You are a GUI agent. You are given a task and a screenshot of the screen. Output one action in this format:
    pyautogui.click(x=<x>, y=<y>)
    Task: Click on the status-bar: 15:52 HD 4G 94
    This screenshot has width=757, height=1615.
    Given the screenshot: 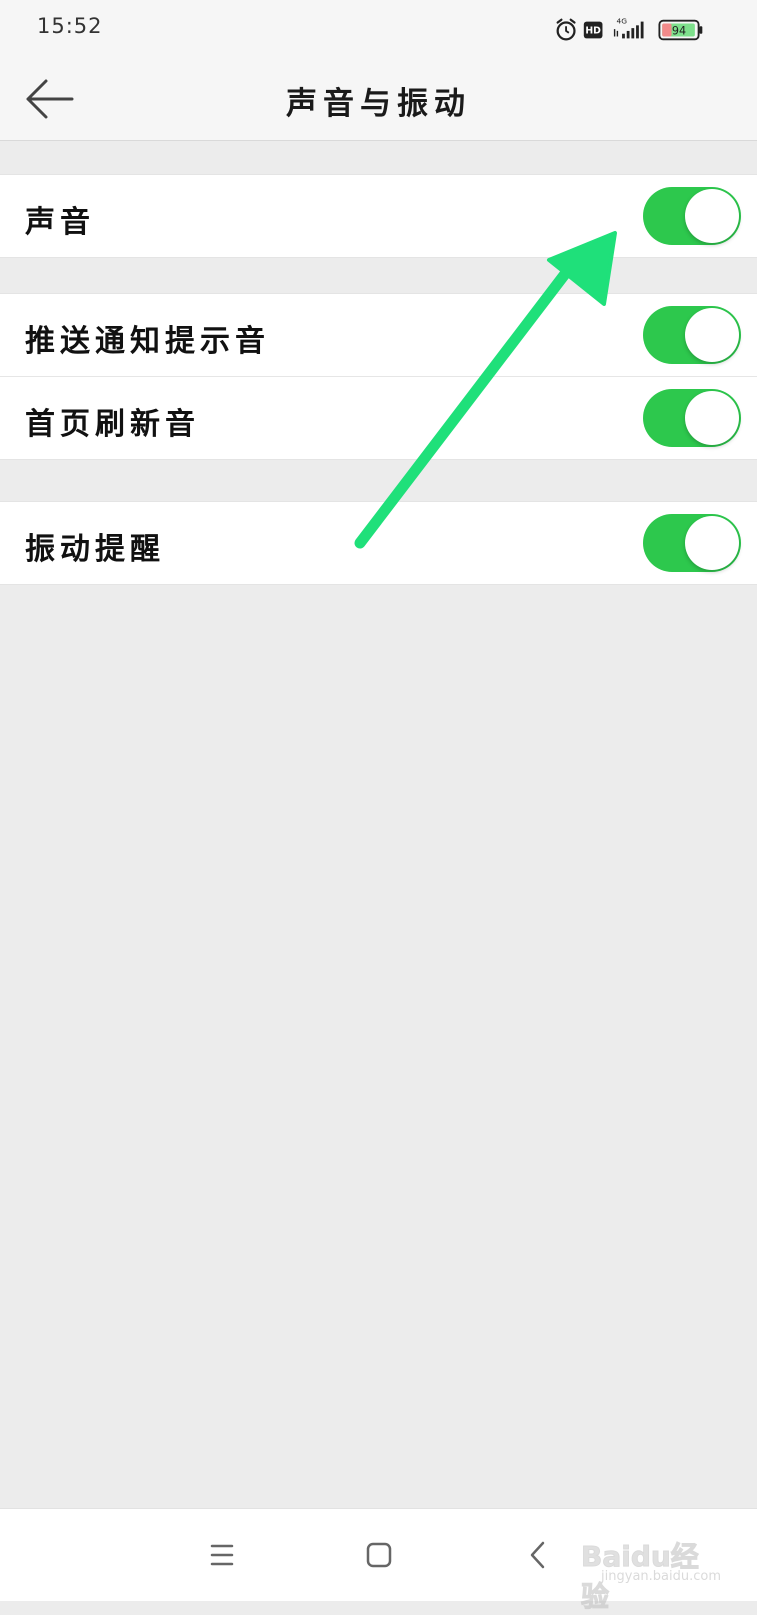 What is the action you would take?
    pyautogui.click(x=378, y=29)
    